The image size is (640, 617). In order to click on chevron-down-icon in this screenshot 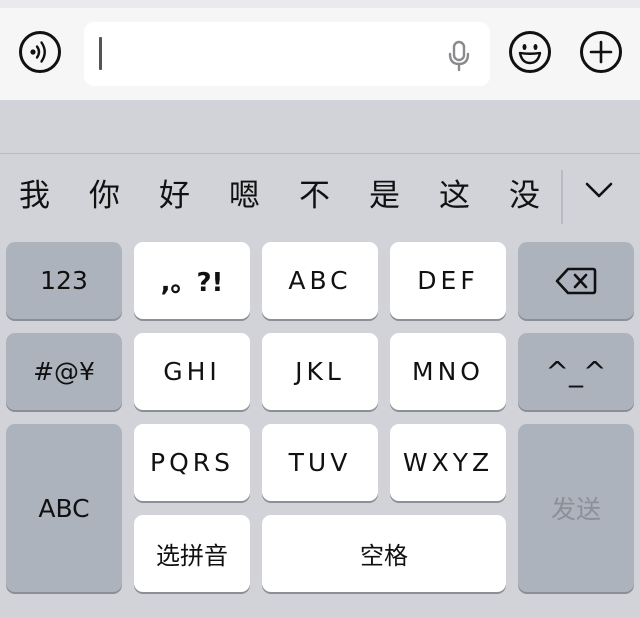, I will do `click(599, 190)`.